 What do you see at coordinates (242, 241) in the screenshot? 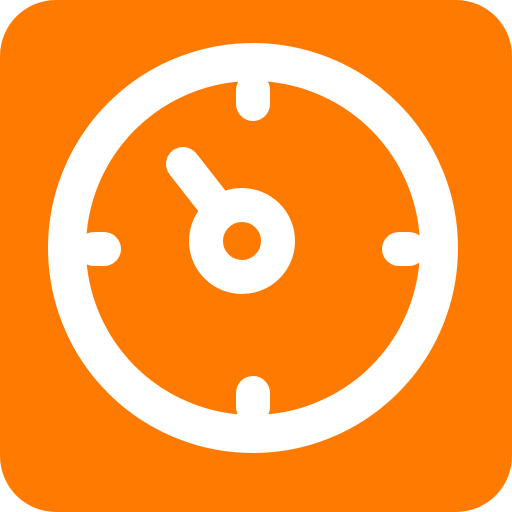
I see `needle-hub` at bounding box center [242, 241].